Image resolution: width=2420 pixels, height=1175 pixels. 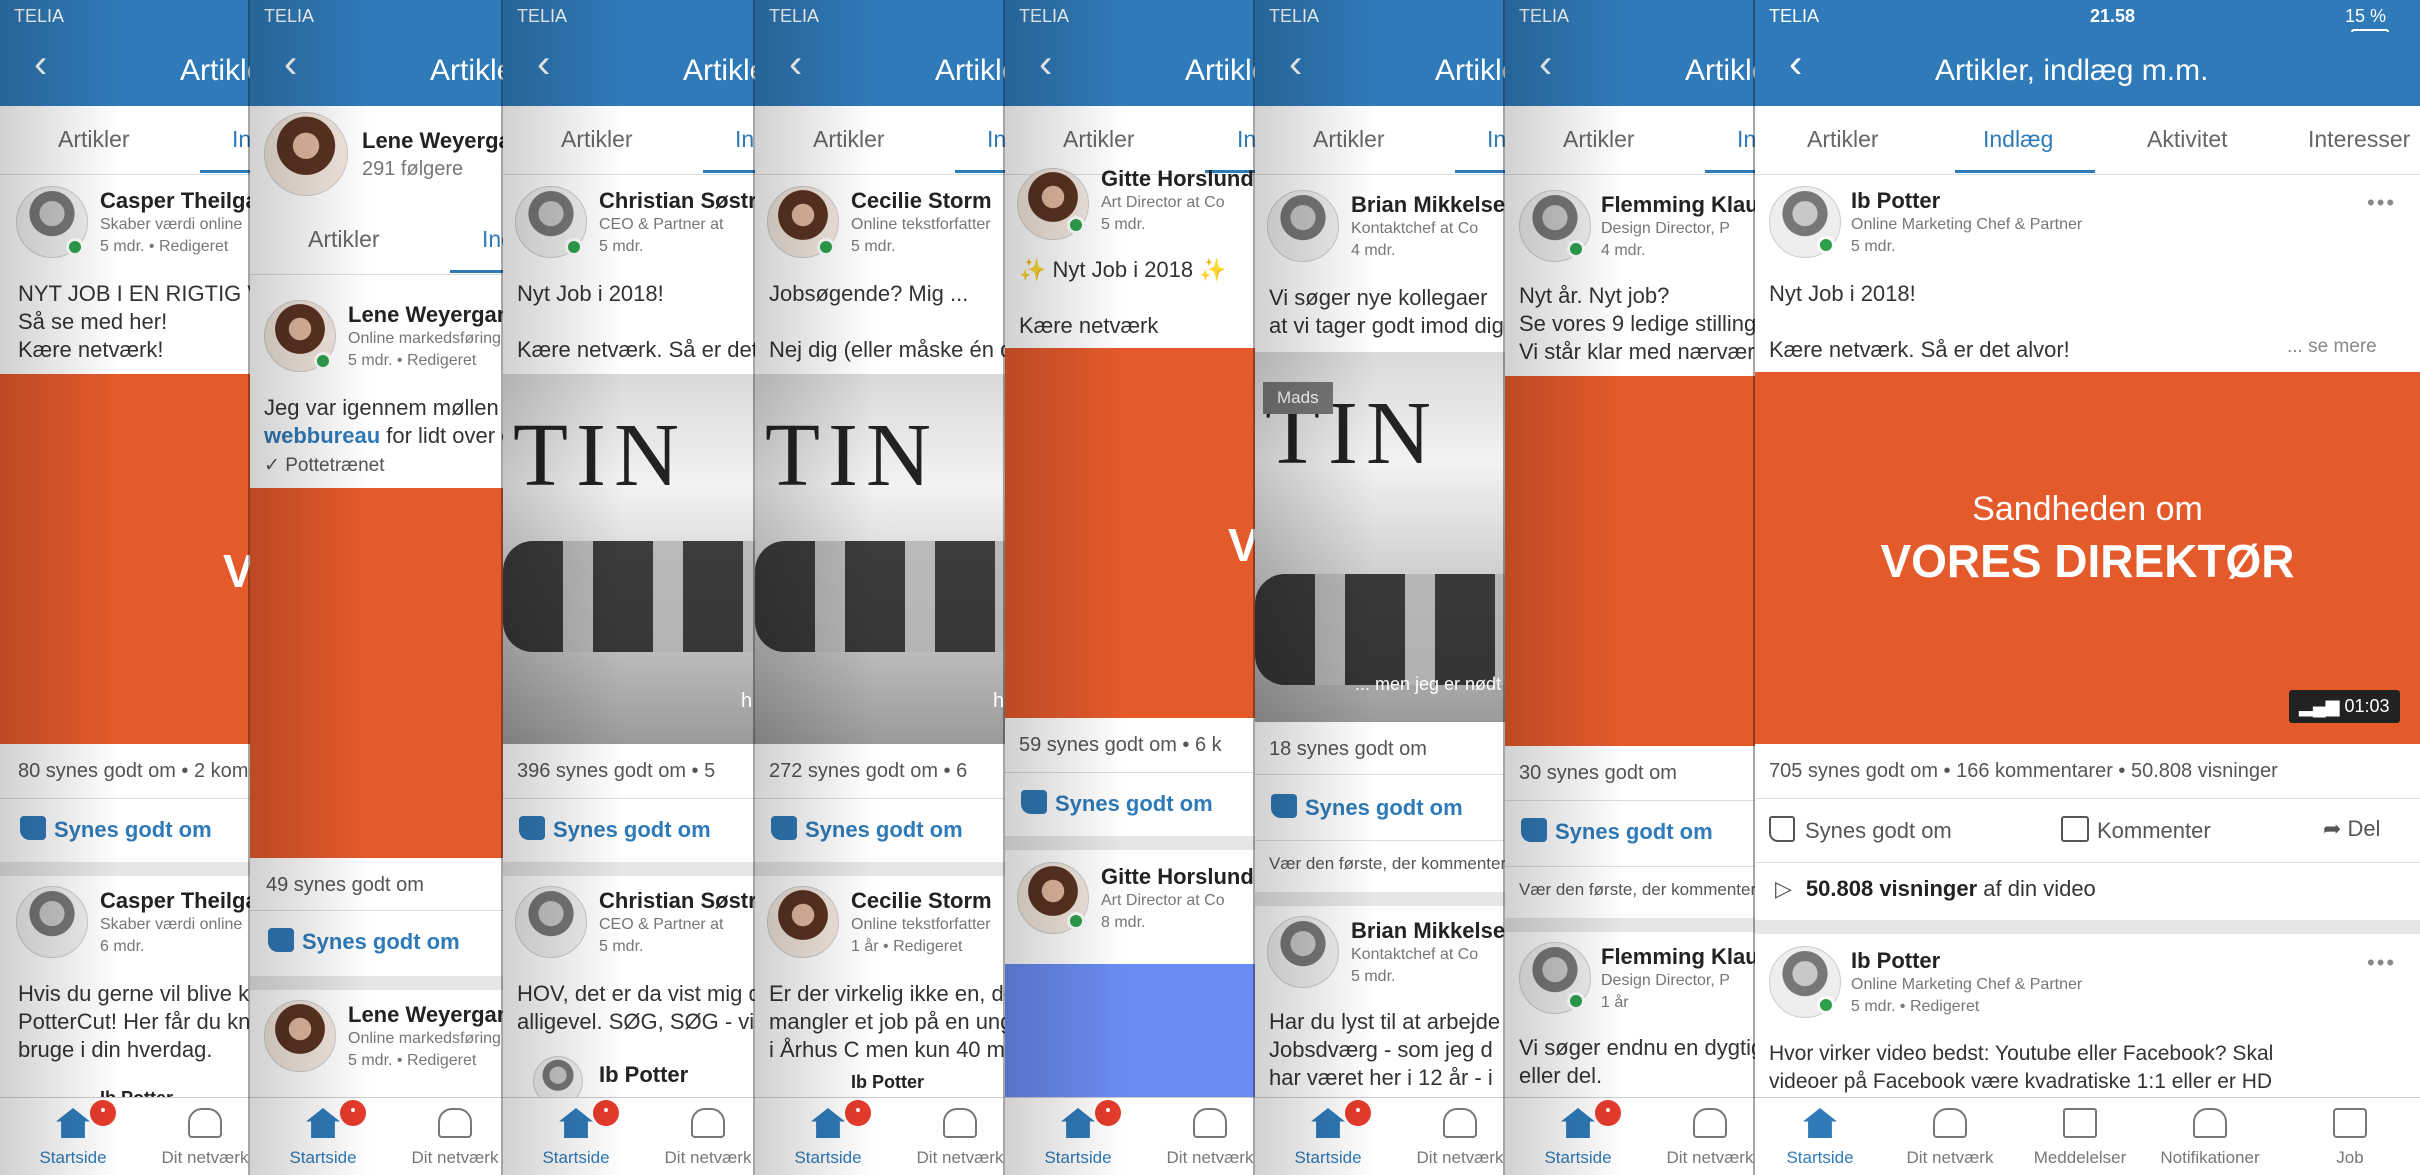 What do you see at coordinates (1384, 807) in the screenshot?
I see `like-label: Synes godt om` at bounding box center [1384, 807].